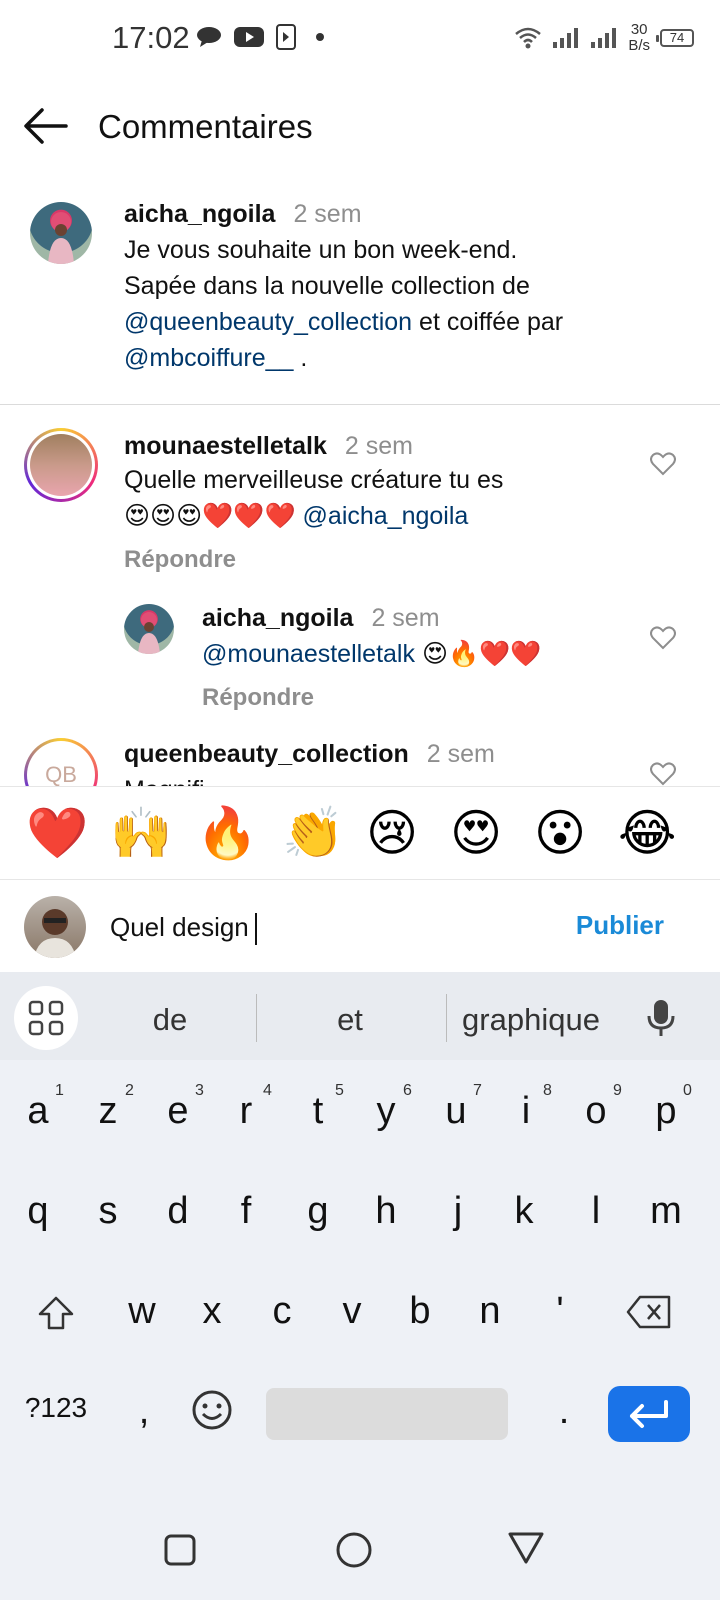  Describe the element at coordinates (178, 1211) in the screenshot. I see `key-d: d` at that location.